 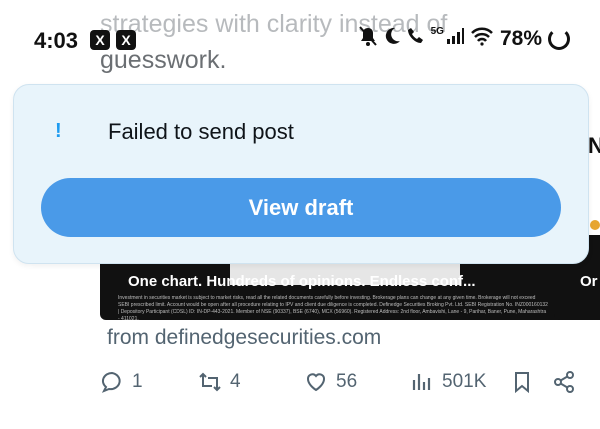 What do you see at coordinates (437, 31) in the screenshot?
I see `network-type: 5G` at bounding box center [437, 31].